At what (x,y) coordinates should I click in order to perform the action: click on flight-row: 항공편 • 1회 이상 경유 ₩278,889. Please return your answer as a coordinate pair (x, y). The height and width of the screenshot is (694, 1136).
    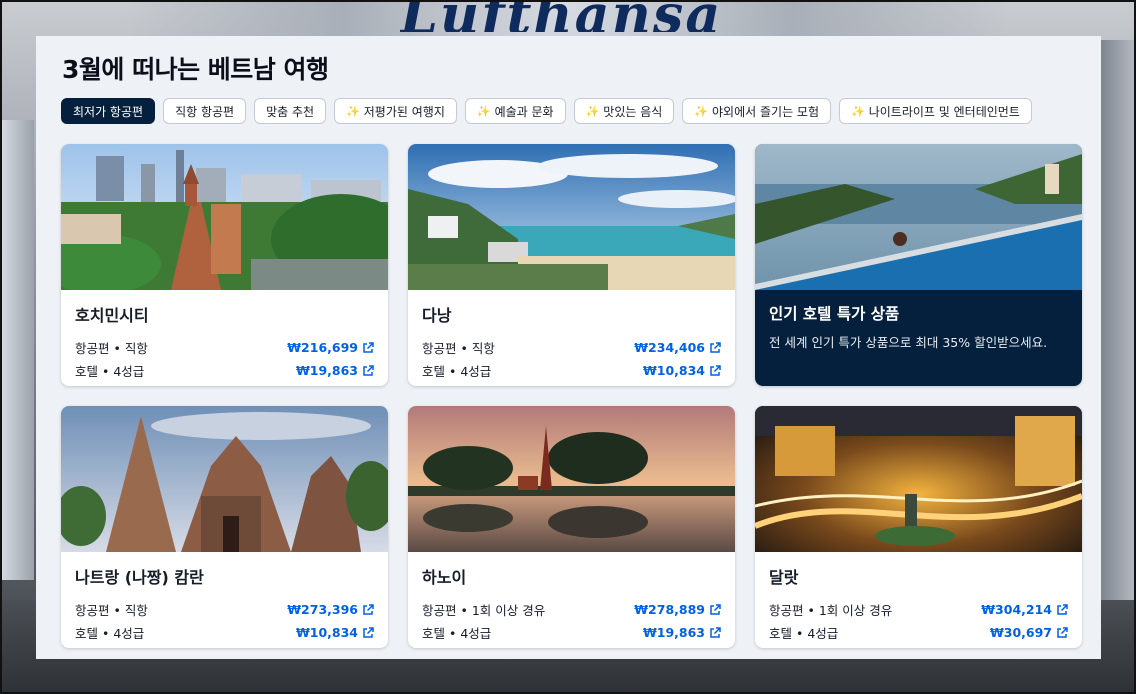
    Looking at the image, I should click on (571, 609).